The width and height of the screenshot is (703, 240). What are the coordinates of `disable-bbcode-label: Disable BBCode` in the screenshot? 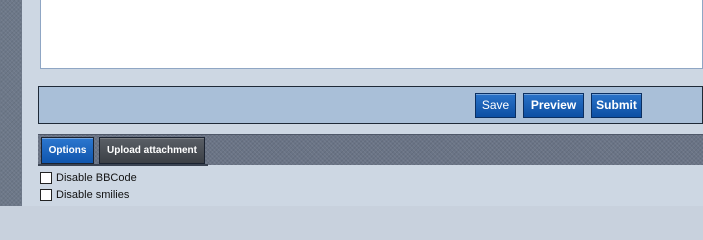 It's located at (96, 178).